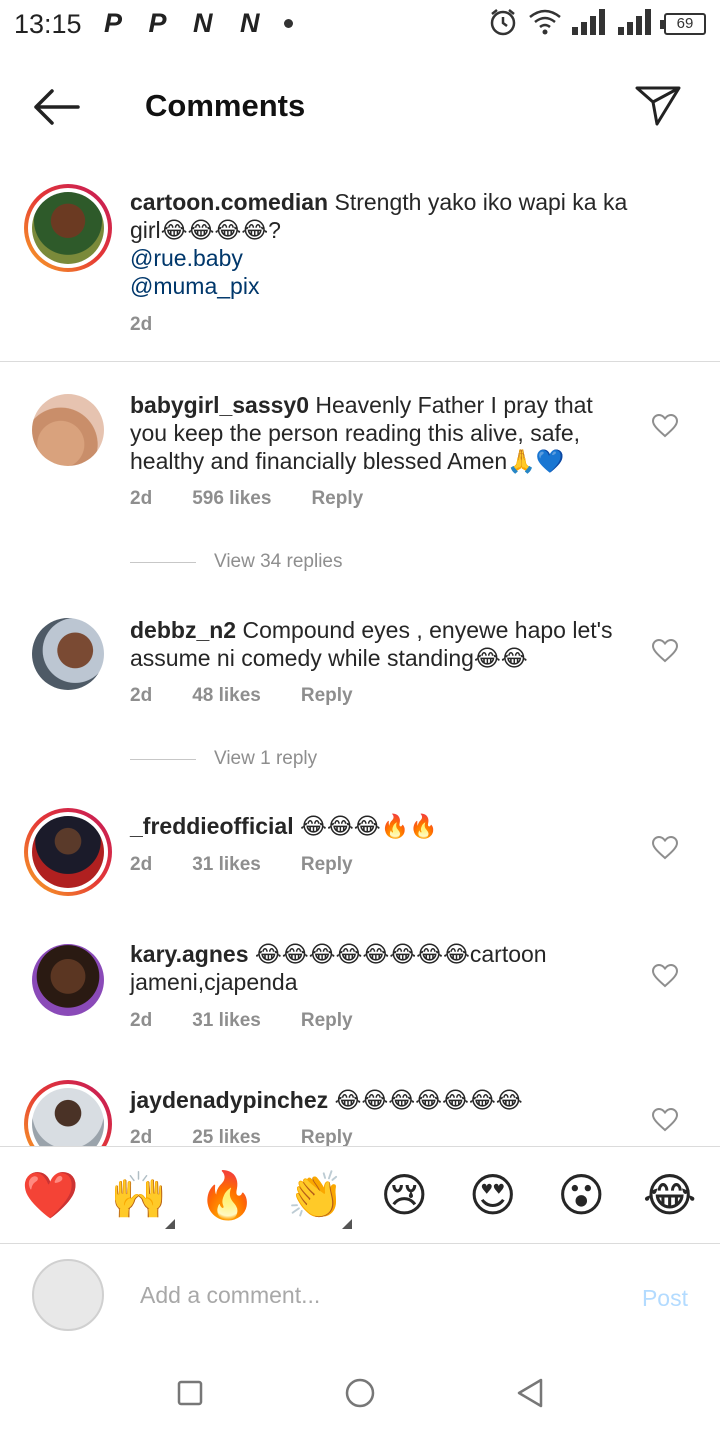 The height and width of the screenshot is (1440, 720). What do you see at coordinates (139, 1195) in the screenshot?
I see `raised-hands-icon: 🙌` at bounding box center [139, 1195].